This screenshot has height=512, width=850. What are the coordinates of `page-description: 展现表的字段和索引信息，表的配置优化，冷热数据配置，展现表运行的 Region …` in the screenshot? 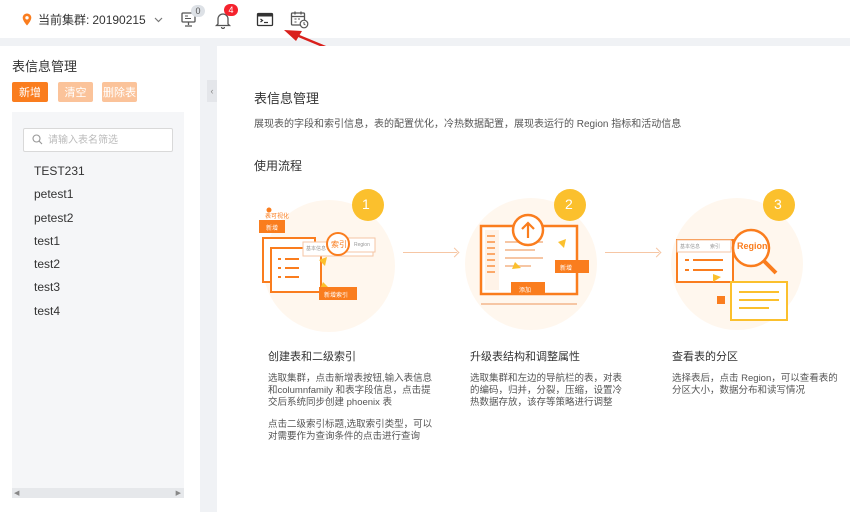 It's located at (468, 124).